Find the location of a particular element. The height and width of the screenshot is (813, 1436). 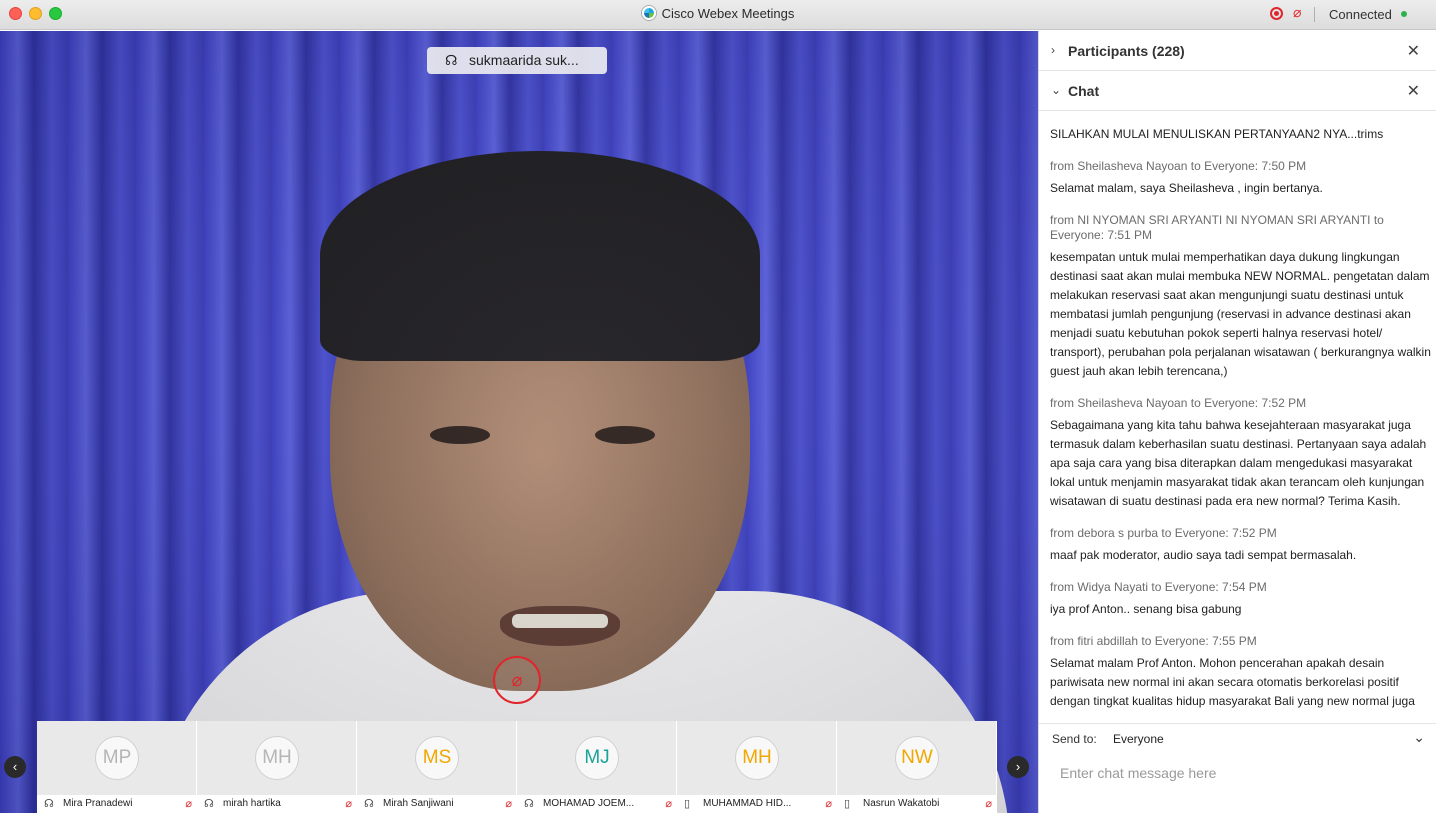

thumbnail-name-bar: ▯ Nasrun Wakatobi ⌀ is located at coordinates (917, 804).